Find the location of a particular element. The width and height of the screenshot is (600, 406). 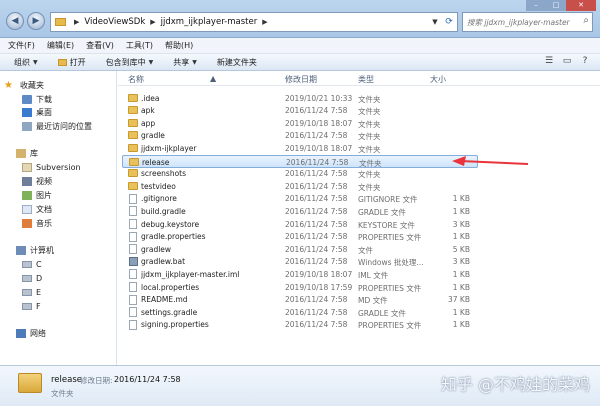

nav-network-label: 网络 is located at coordinates (38, 333).